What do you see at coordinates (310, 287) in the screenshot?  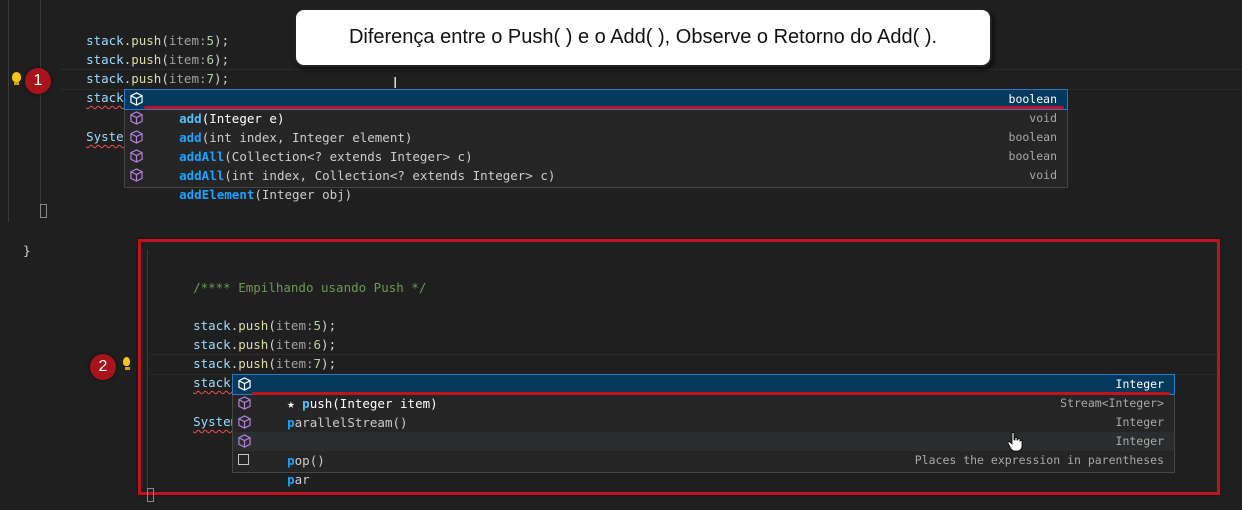 I see `code-comment: /**** Empilhando usando Push */` at bounding box center [310, 287].